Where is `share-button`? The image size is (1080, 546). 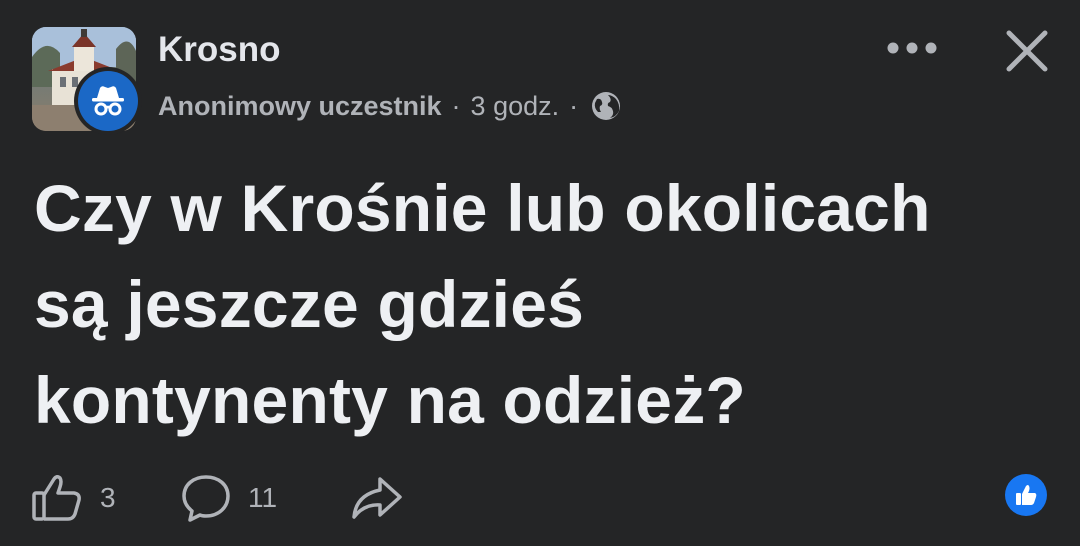 share-button is located at coordinates (380, 498).